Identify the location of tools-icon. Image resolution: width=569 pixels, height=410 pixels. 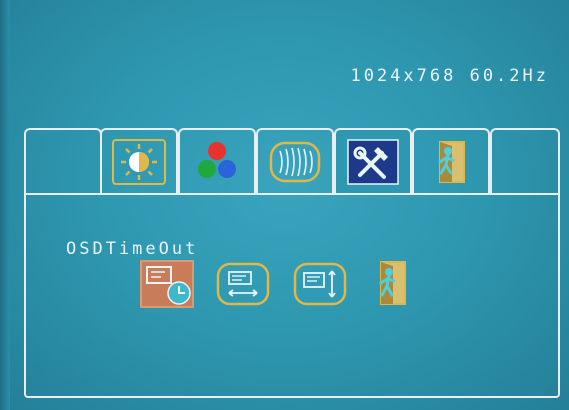
(373, 162).